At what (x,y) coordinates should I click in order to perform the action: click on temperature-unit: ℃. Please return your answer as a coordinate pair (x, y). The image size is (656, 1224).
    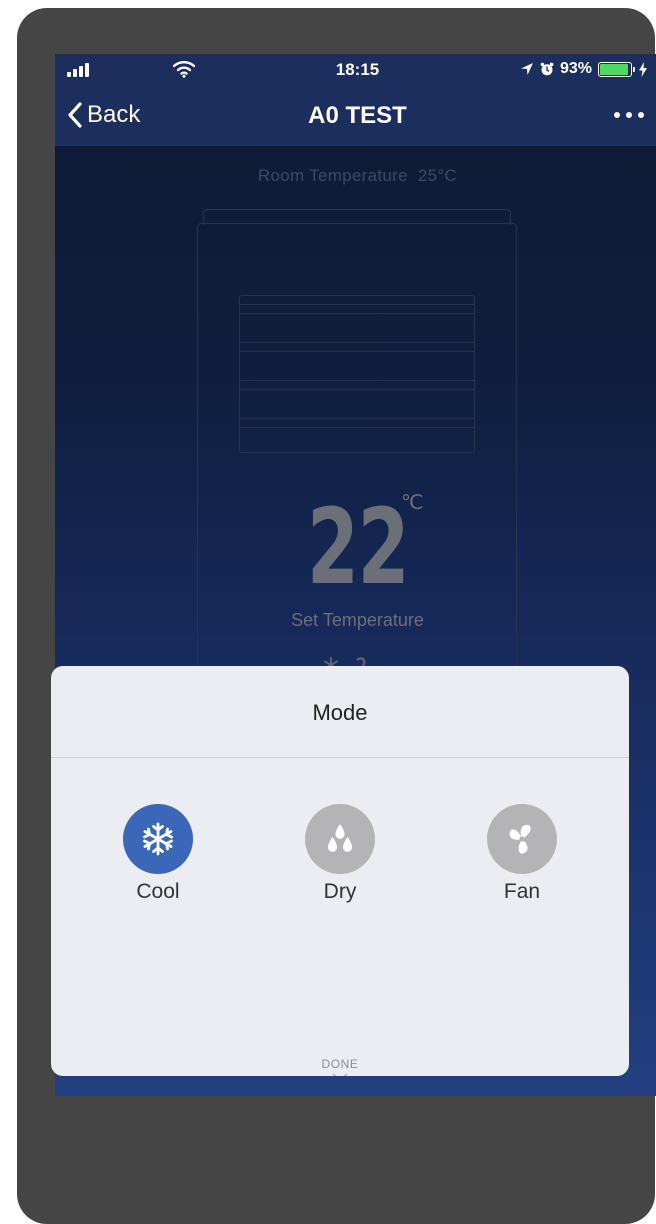
    Looking at the image, I should click on (412, 503).